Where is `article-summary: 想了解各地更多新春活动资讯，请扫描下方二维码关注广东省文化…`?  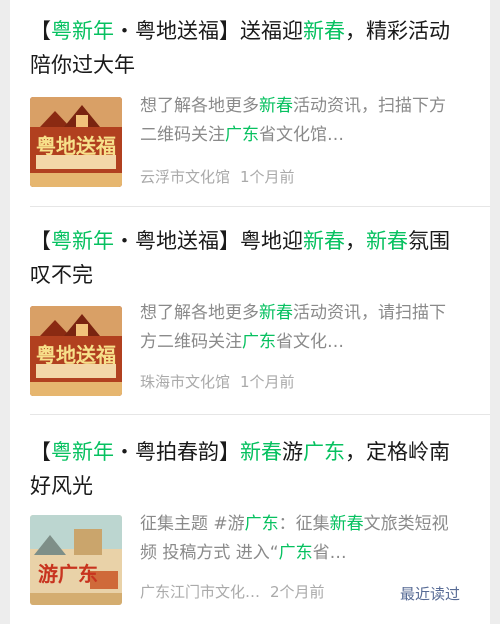
article-summary: 想了解各地更多新春活动资讯，请扫描下方二维码关注广东省文化… is located at coordinates (293, 327).